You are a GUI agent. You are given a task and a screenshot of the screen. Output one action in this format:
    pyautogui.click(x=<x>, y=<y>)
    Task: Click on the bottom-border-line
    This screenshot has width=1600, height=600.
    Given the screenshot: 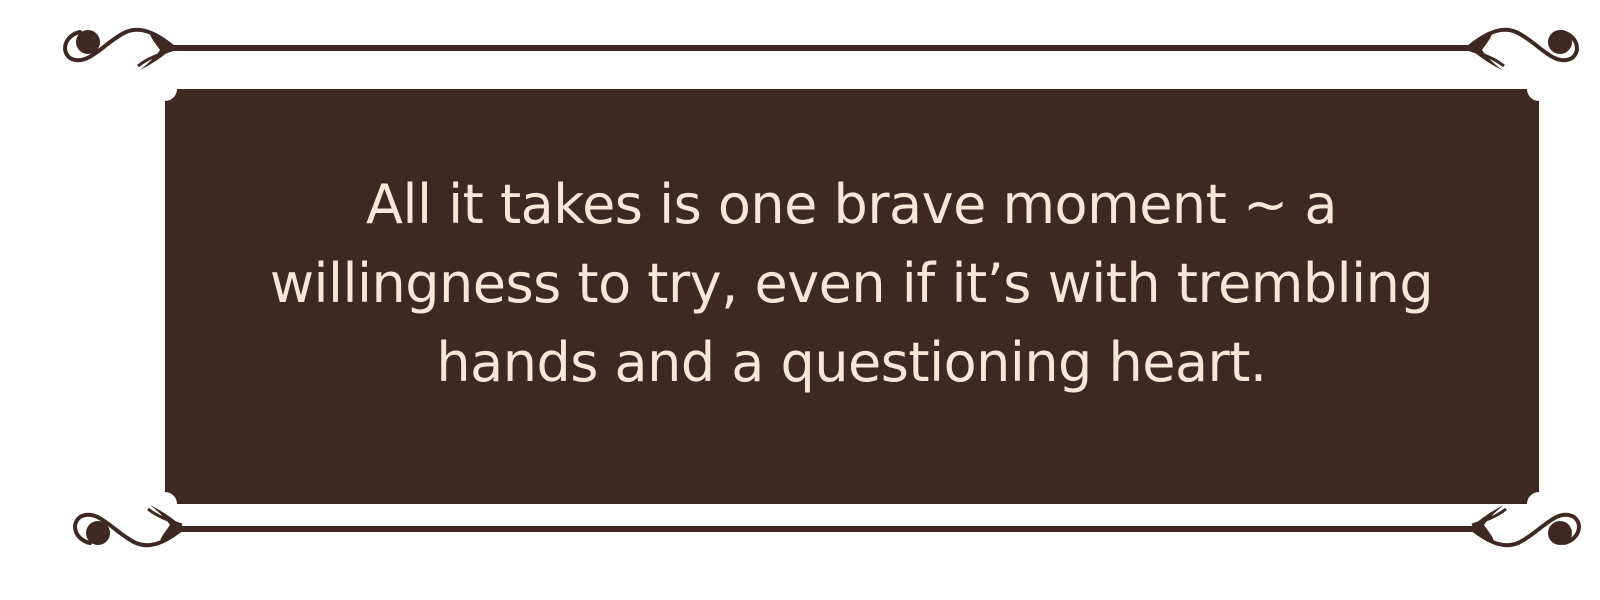 What is the action you would take?
    pyautogui.click(x=825, y=529)
    